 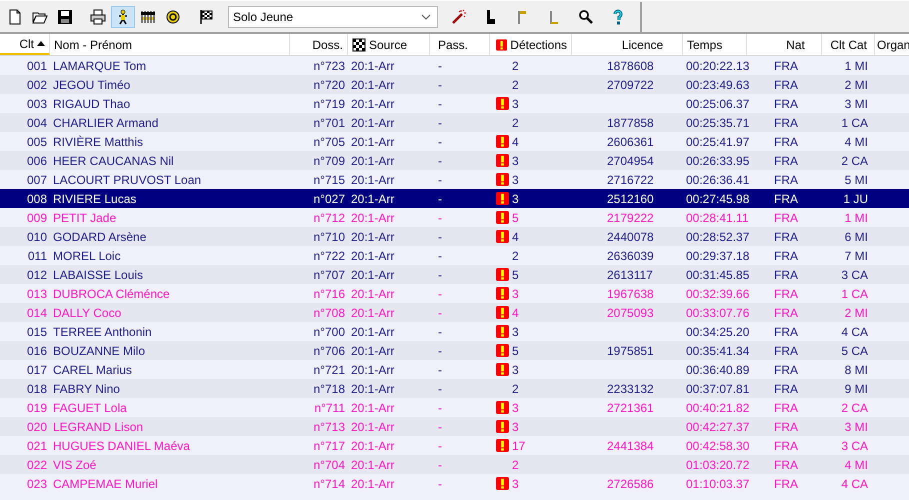 What do you see at coordinates (359, 45) in the screenshot?
I see `checkered-flag-icon` at bounding box center [359, 45].